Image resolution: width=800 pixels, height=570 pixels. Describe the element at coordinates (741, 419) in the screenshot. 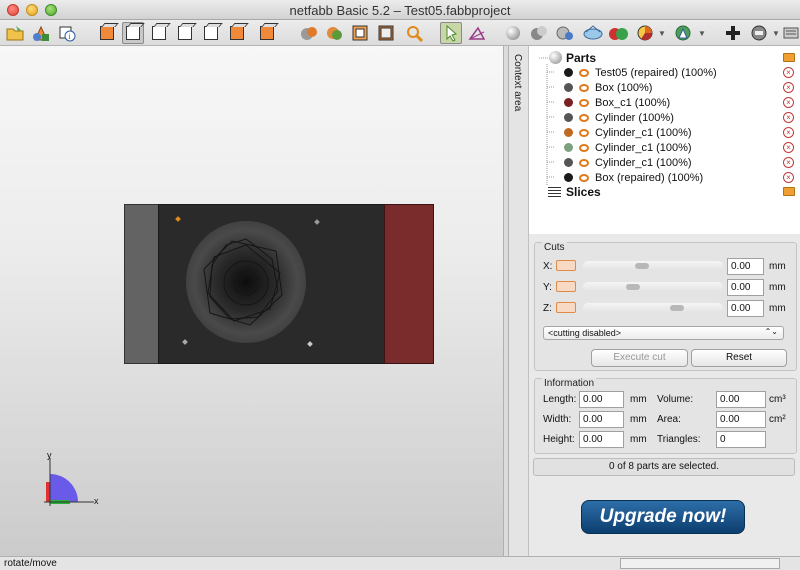

I see `area-field: 0.00` at that location.